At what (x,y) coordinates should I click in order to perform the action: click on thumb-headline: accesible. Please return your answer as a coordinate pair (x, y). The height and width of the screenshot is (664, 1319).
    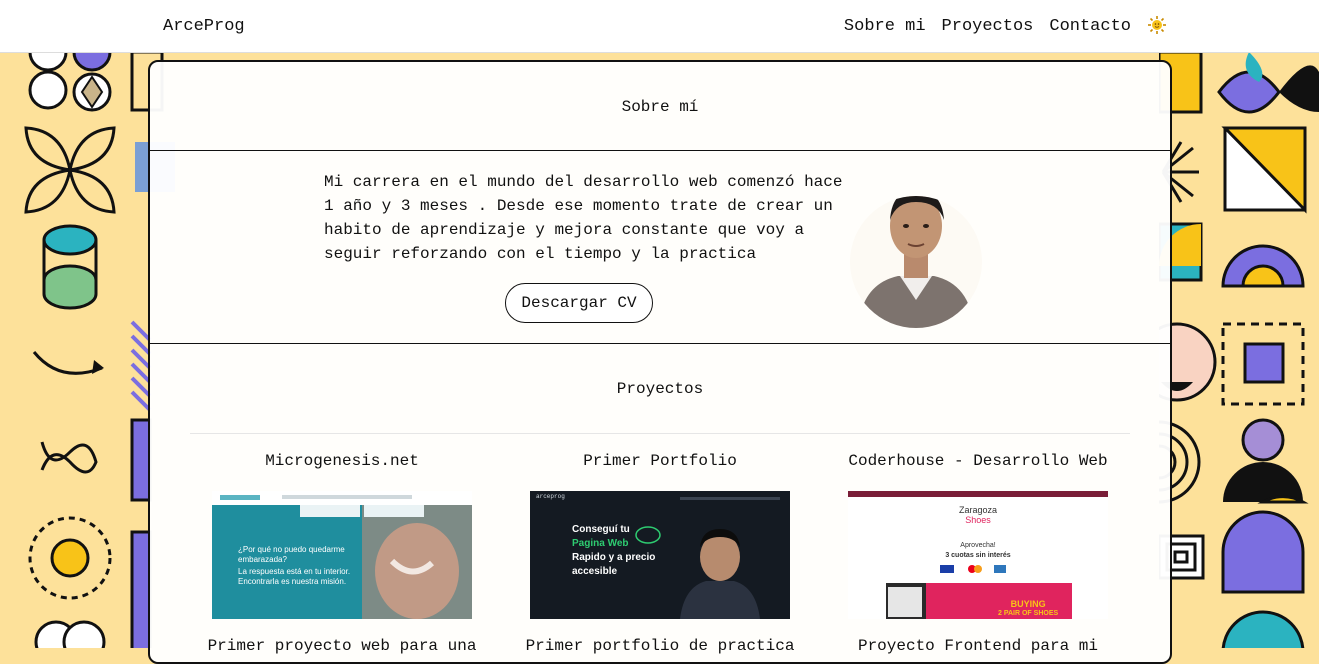
    Looking at the image, I should click on (595, 571).